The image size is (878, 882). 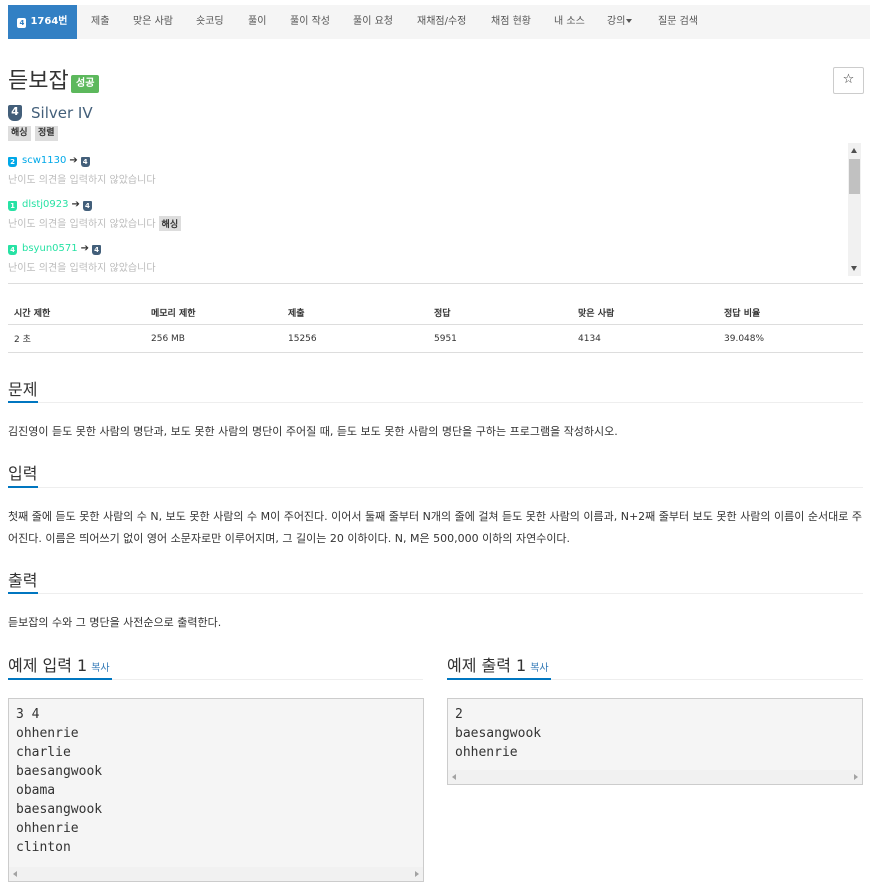 I want to click on scroll-up-icon, so click(x=854, y=150).